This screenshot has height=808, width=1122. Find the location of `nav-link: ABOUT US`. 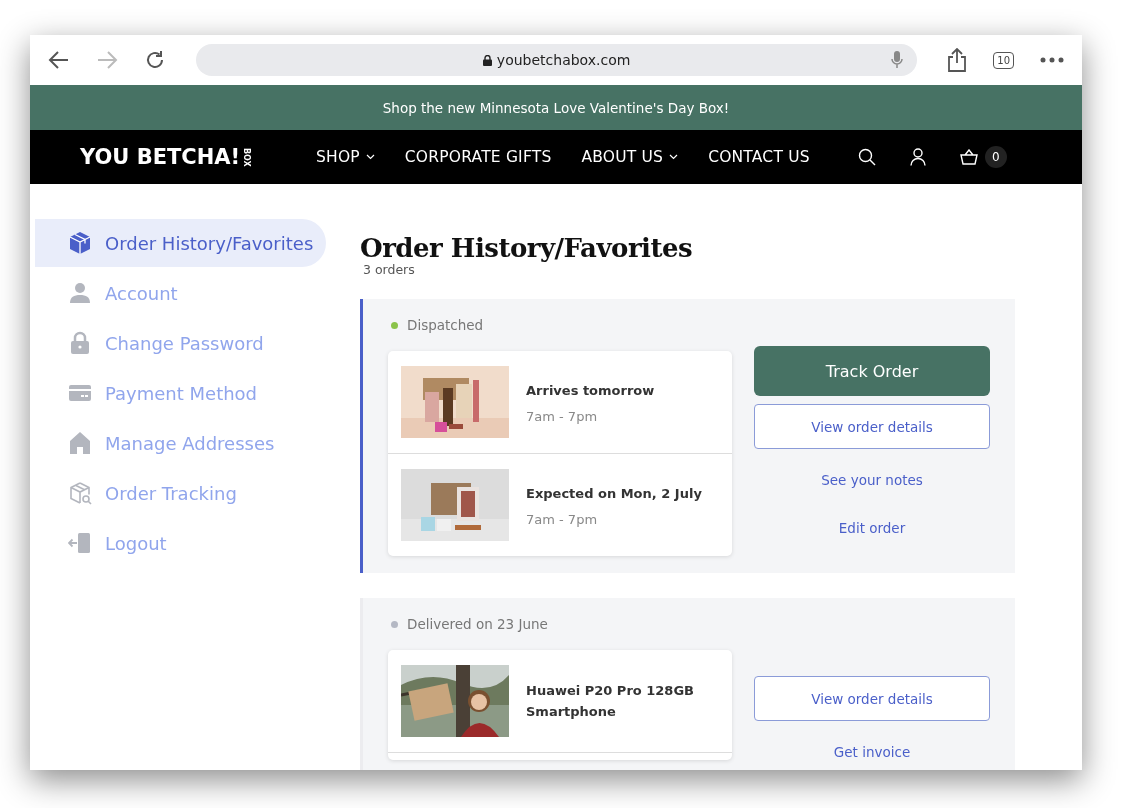

nav-link: ABOUT US is located at coordinates (630, 157).